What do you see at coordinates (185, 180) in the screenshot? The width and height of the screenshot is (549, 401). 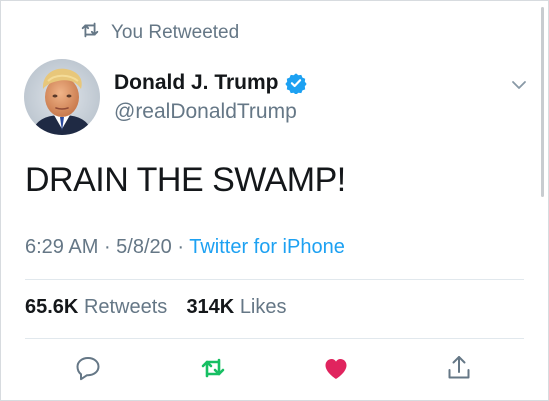 I see `tweet-text: DRAIN THE SWAMP!` at bounding box center [185, 180].